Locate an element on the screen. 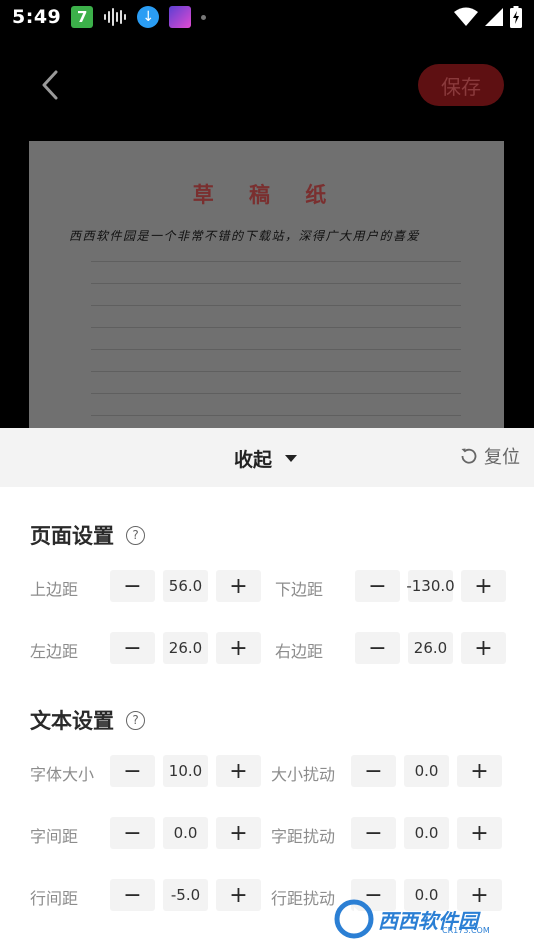 This screenshot has height=950, width=534. left-margin-stepper: − 26.0 + is located at coordinates (185, 648).